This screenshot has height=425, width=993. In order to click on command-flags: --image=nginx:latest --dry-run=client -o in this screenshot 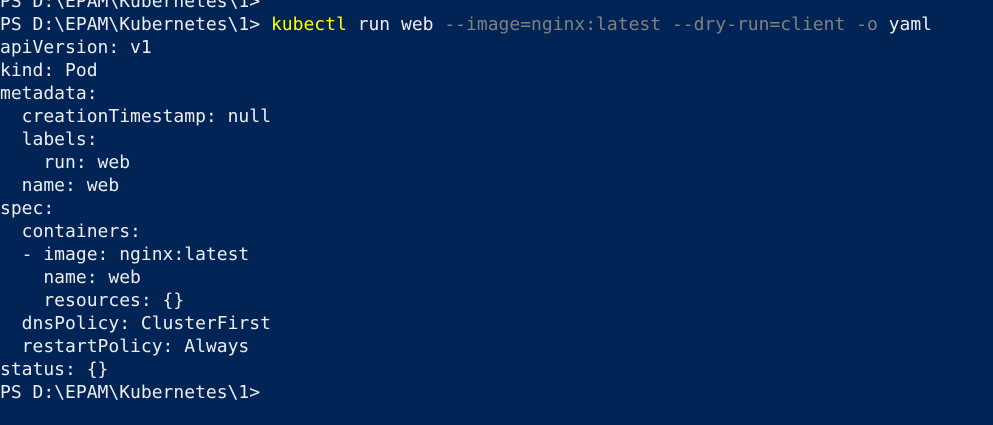, I will do `click(661, 24)`.